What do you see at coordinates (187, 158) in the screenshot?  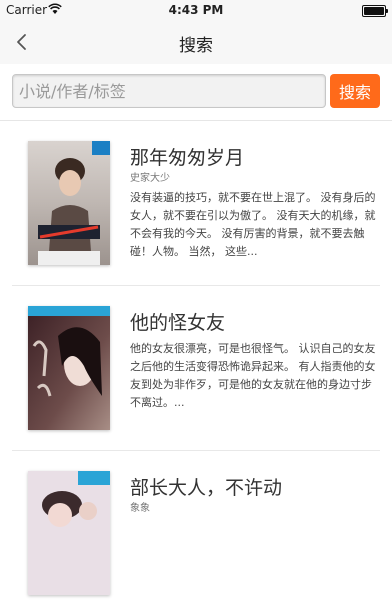 I see `book-title: 那年匆匆岁月` at bounding box center [187, 158].